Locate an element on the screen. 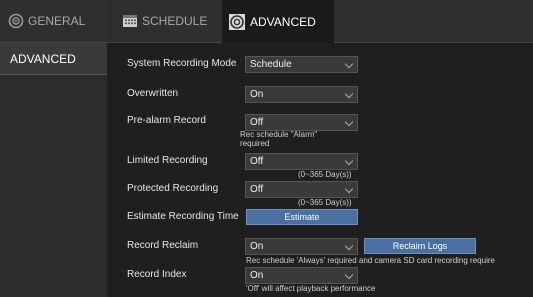 This screenshot has height=297, width=533. sidebar-item-advanced: ADVANCED is located at coordinates (53, 59).